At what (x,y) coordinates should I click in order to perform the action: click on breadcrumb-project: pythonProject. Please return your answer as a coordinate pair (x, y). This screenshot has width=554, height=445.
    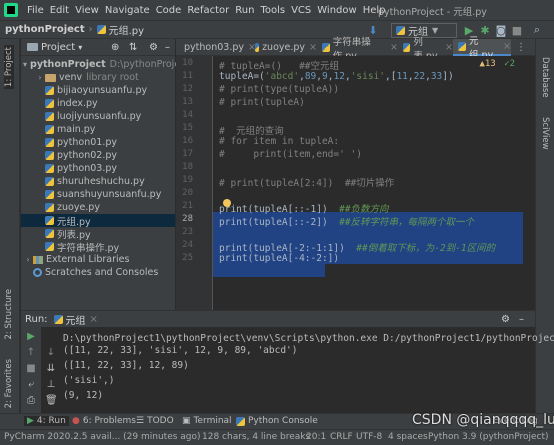
    Looking at the image, I should click on (45, 29).